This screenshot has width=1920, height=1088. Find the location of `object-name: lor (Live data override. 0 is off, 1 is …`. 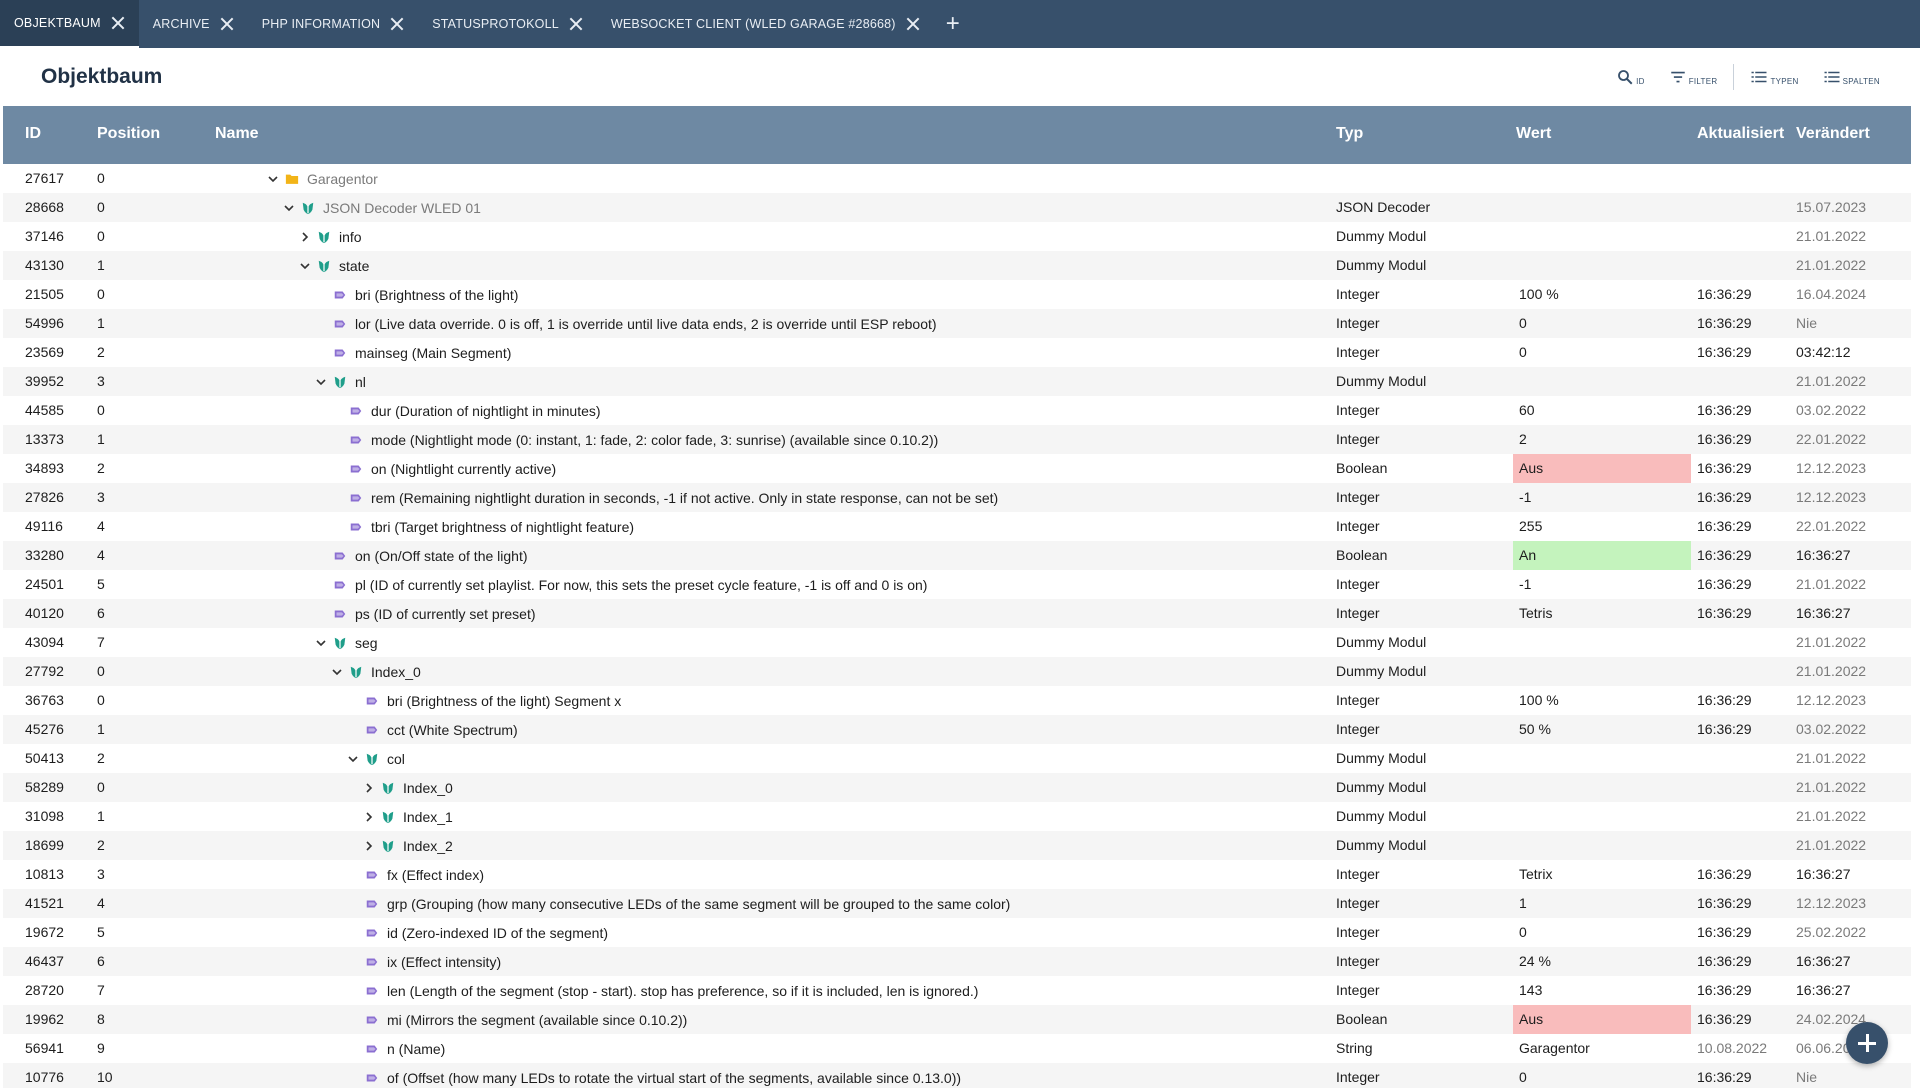

object-name: lor (Live data override. 0 is off, 1 is … is located at coordinates (646, 324).